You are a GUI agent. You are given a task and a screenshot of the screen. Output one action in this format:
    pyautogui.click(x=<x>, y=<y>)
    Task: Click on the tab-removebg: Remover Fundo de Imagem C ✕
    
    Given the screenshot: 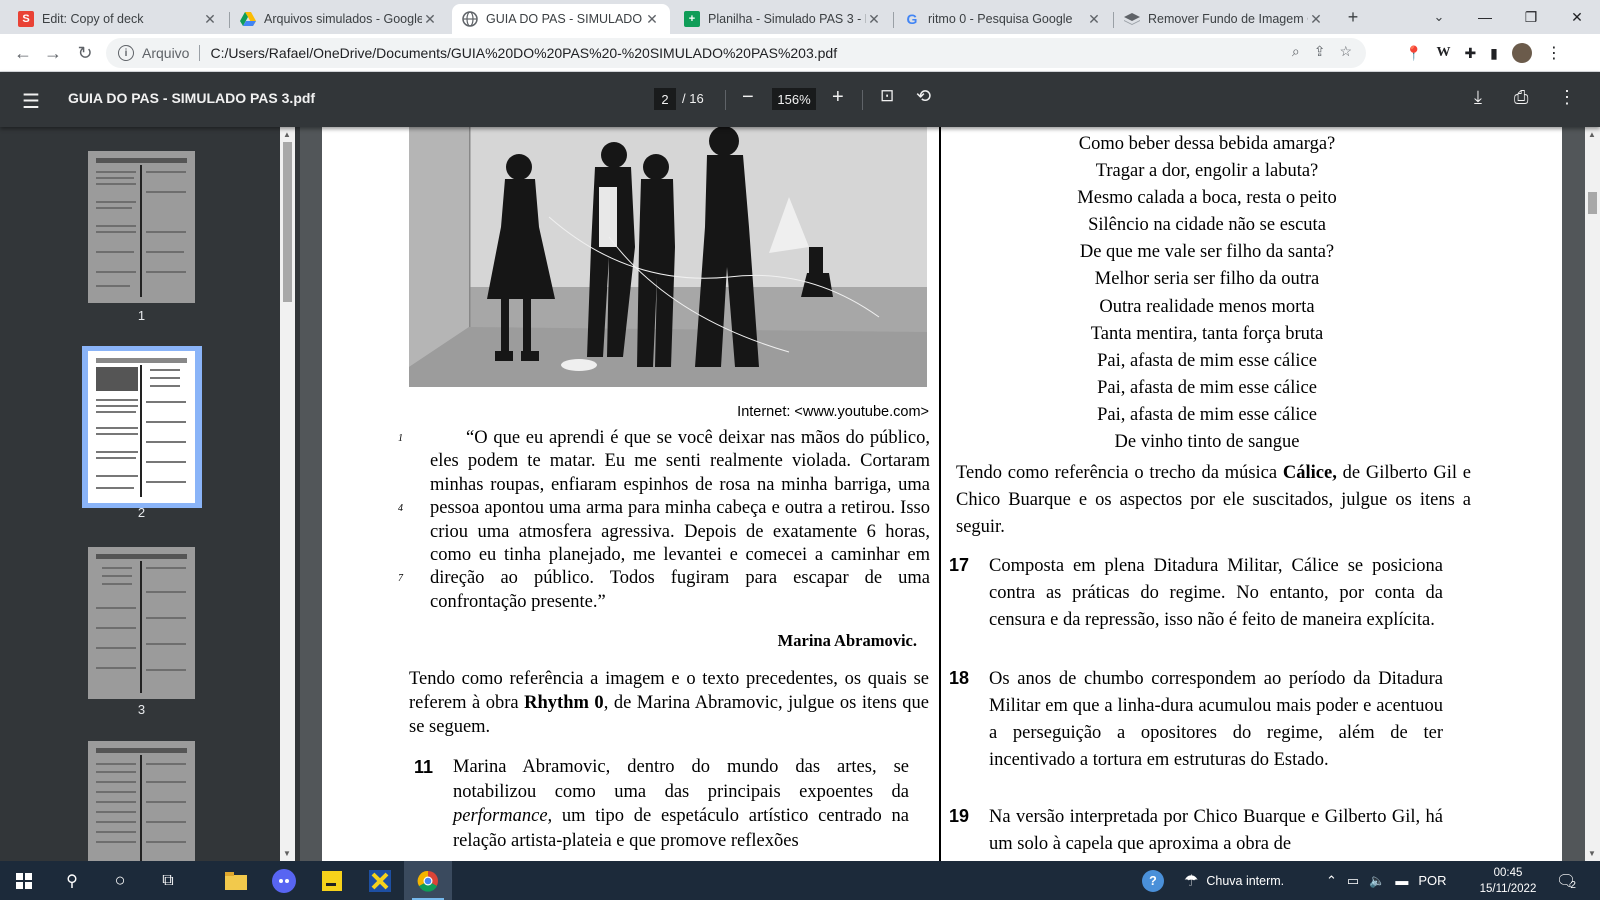 What is the action you would take?
    pyautogui.click(x=1224, y=19)
    